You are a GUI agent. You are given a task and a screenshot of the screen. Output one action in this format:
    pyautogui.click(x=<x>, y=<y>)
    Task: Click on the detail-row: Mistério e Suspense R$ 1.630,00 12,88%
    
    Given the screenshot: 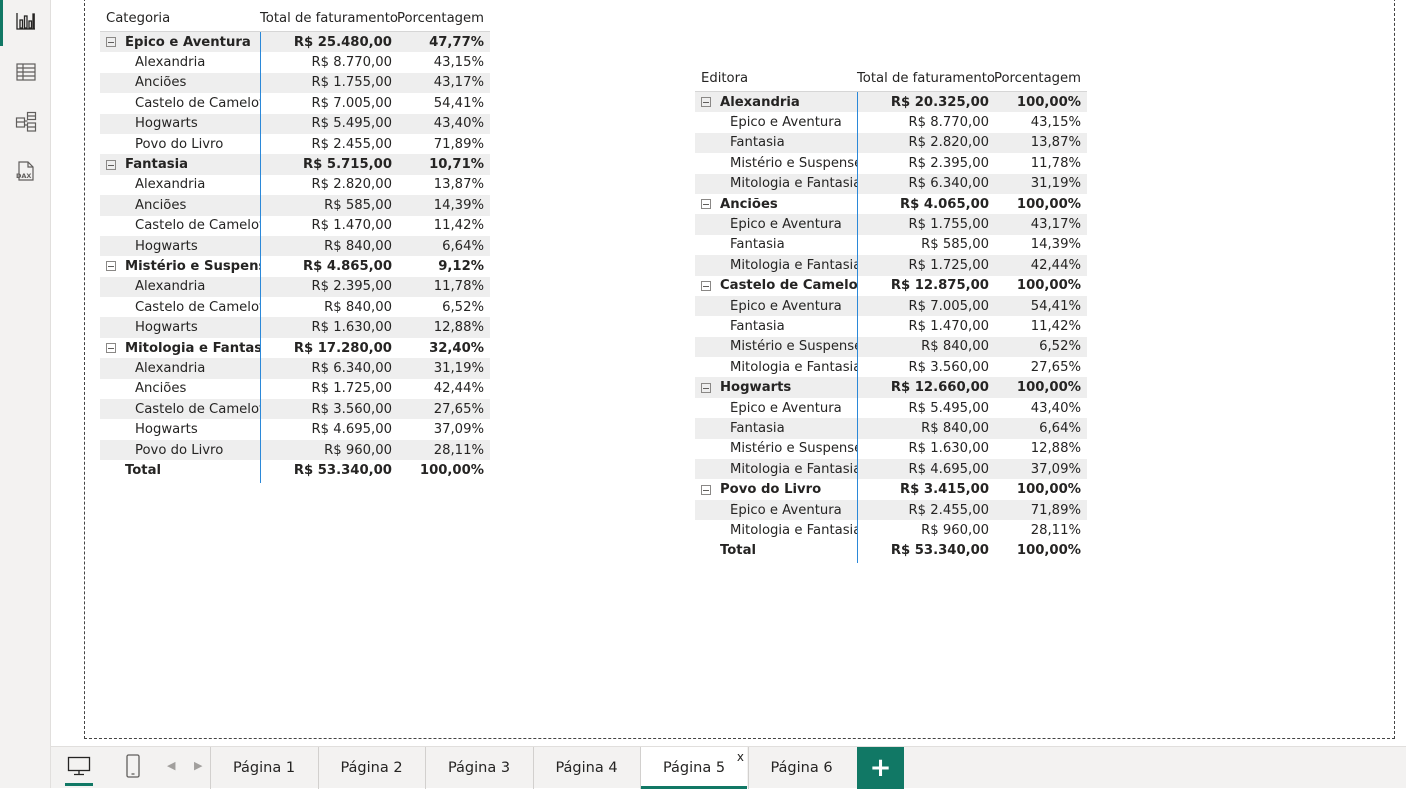 What is the action you would take?
    pyautogui.click(x=891, y=449)
    